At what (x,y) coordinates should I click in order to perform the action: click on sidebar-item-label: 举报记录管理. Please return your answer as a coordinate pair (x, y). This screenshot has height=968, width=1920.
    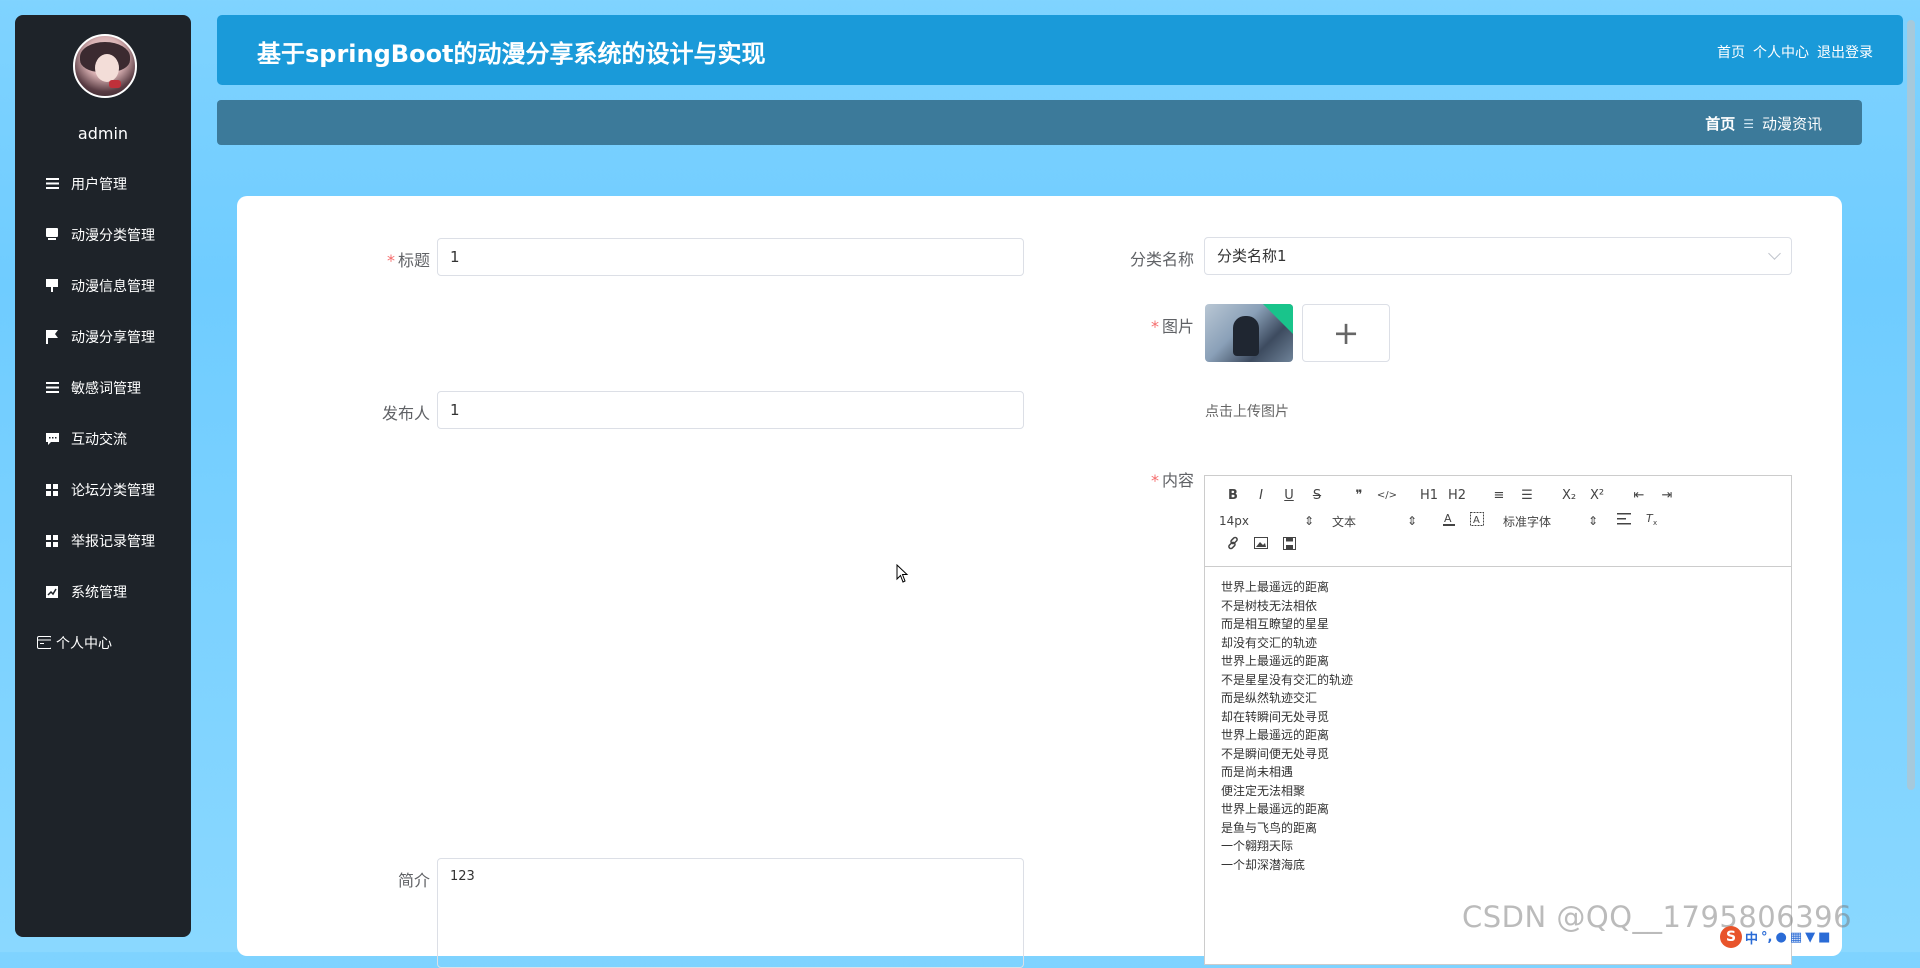
    Looking at the image, I should click on (113, 541).